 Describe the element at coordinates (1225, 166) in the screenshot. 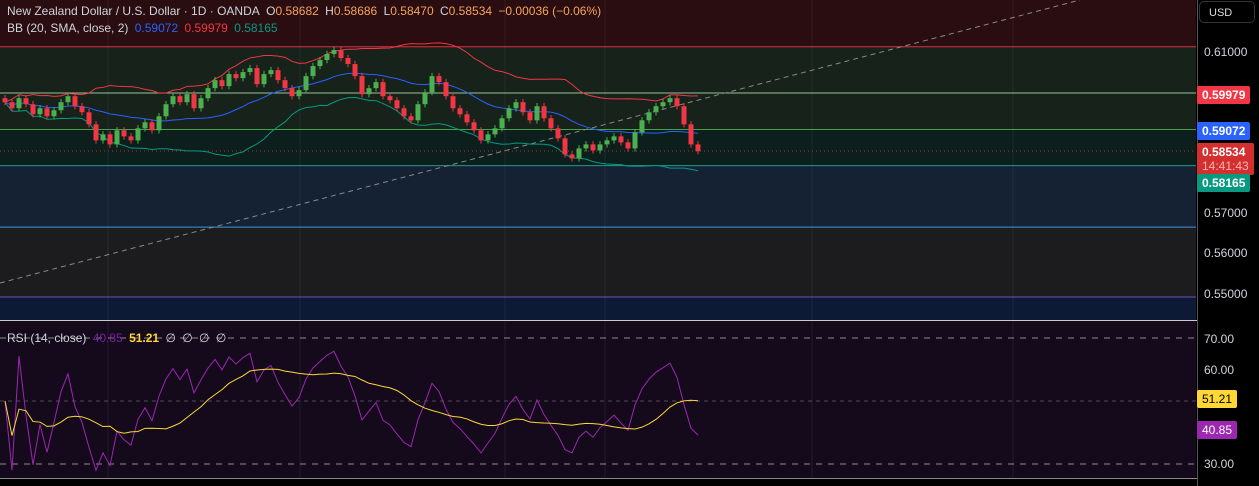

I see `bar-countdown: 14:41:43` at that location.